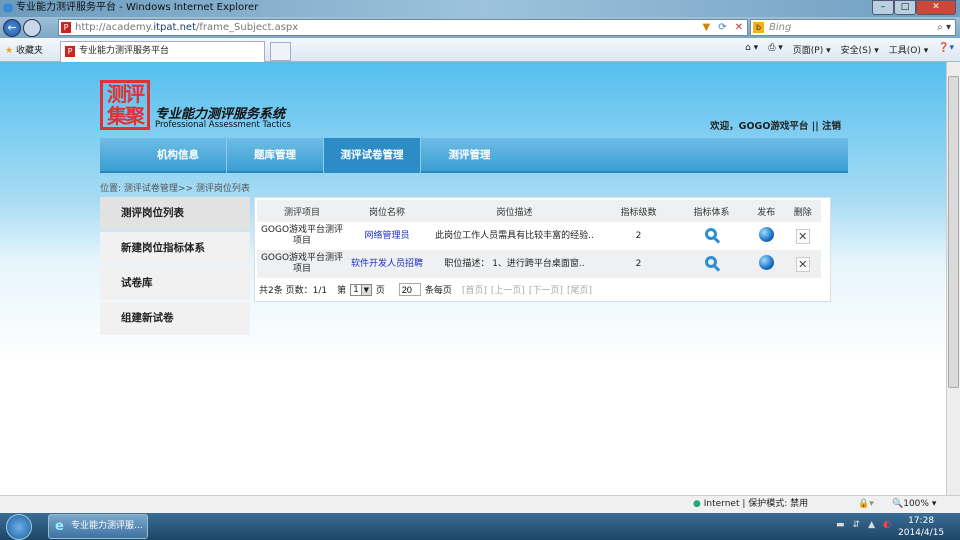  I want to click on show-hidden-icon: ▲, so click(871, 525).